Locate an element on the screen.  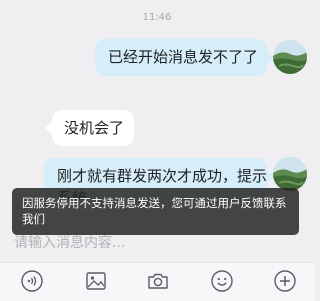
composer-toolbar is located at coordinates (157, 281).